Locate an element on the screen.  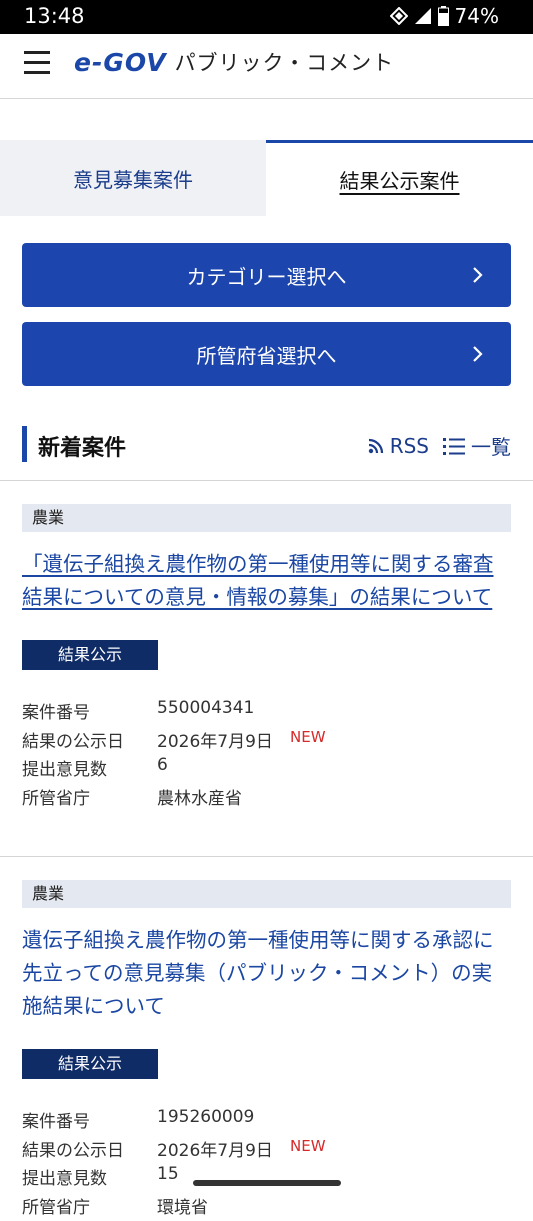
section-title: 新着案件 is located at coordinates (82, 446).